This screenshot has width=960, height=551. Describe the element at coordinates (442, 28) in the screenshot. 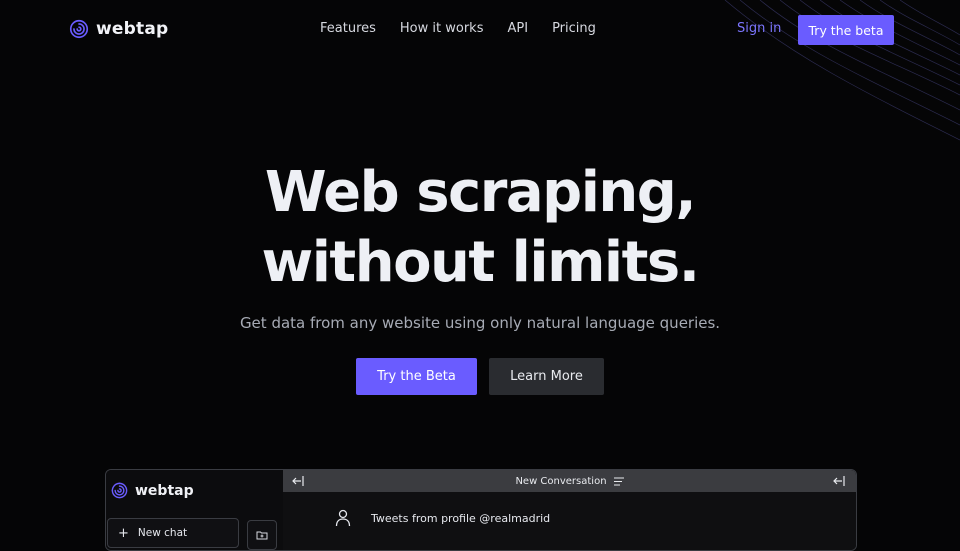

I see `nav-link-how-it-works: How it works` at that location.